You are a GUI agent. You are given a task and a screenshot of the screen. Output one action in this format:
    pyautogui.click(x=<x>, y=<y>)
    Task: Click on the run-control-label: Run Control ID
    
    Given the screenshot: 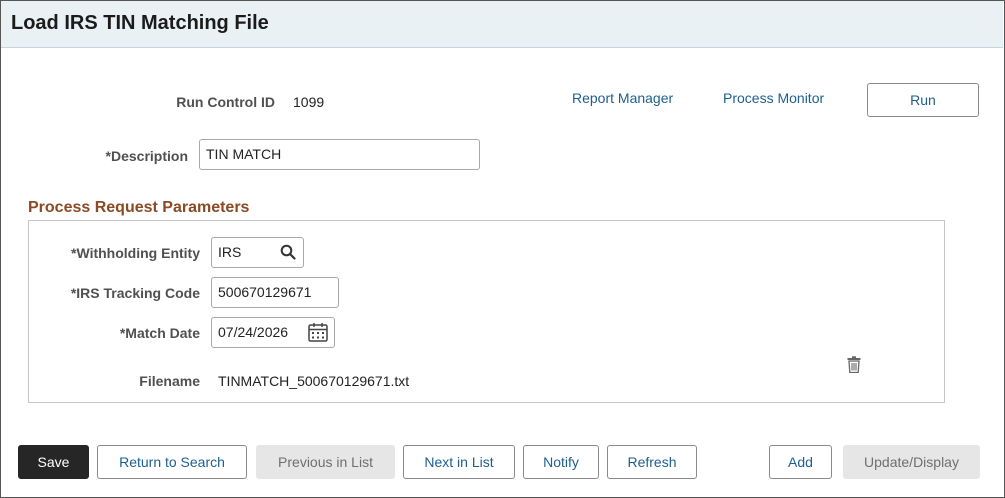 What is the action you would take?
    pyautogui.click(x=225, y=102)
    